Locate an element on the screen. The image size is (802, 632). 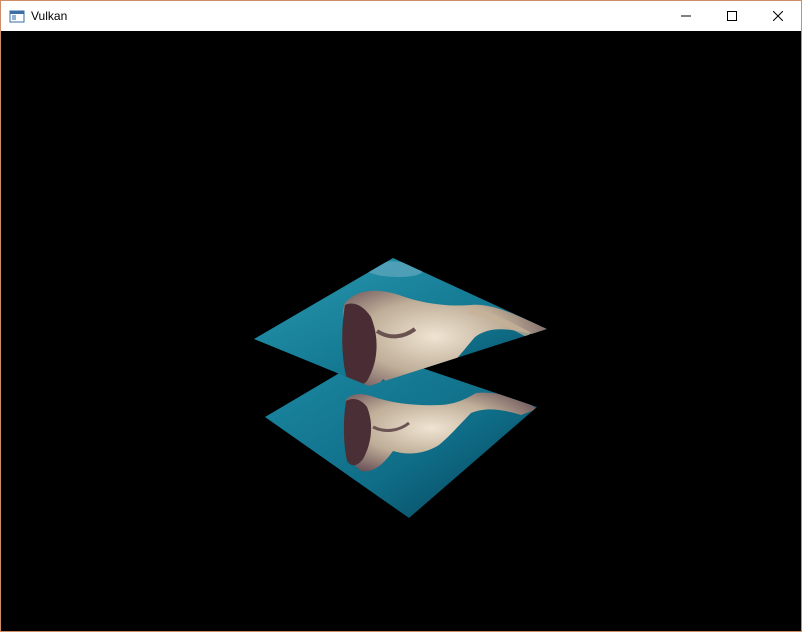
title-bar: Vulkan is located at coordinates (401, 16).